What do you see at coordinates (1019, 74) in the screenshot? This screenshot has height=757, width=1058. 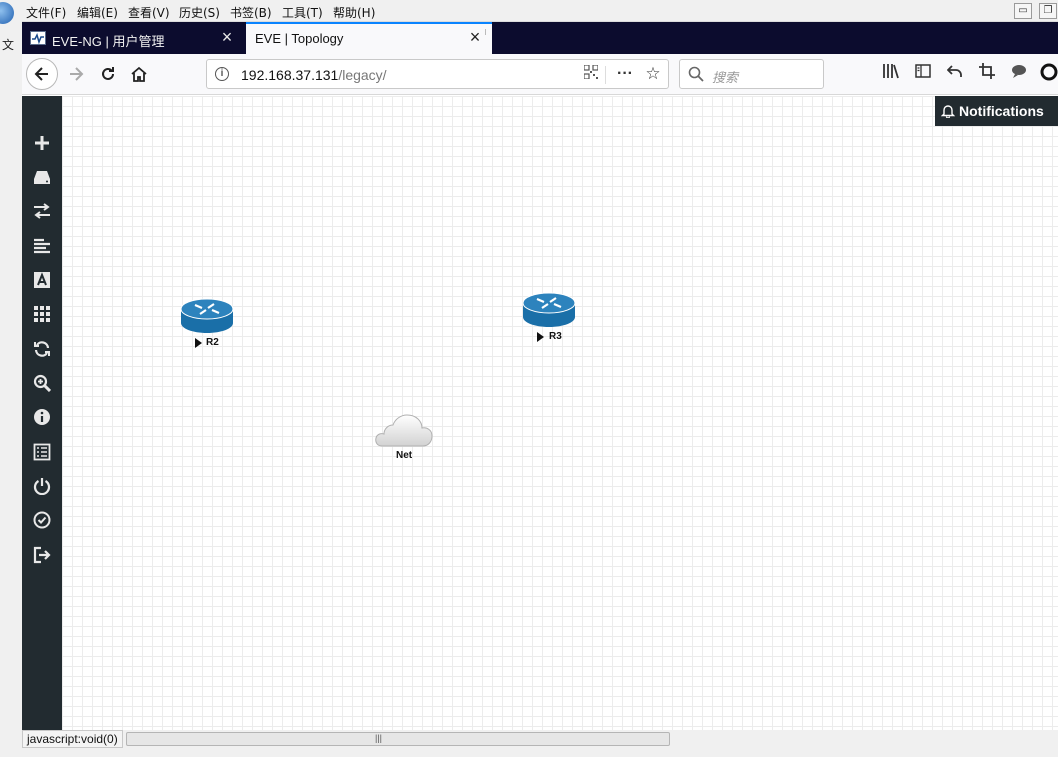 I see `chat-icon` at bounding box center [1019, 74].